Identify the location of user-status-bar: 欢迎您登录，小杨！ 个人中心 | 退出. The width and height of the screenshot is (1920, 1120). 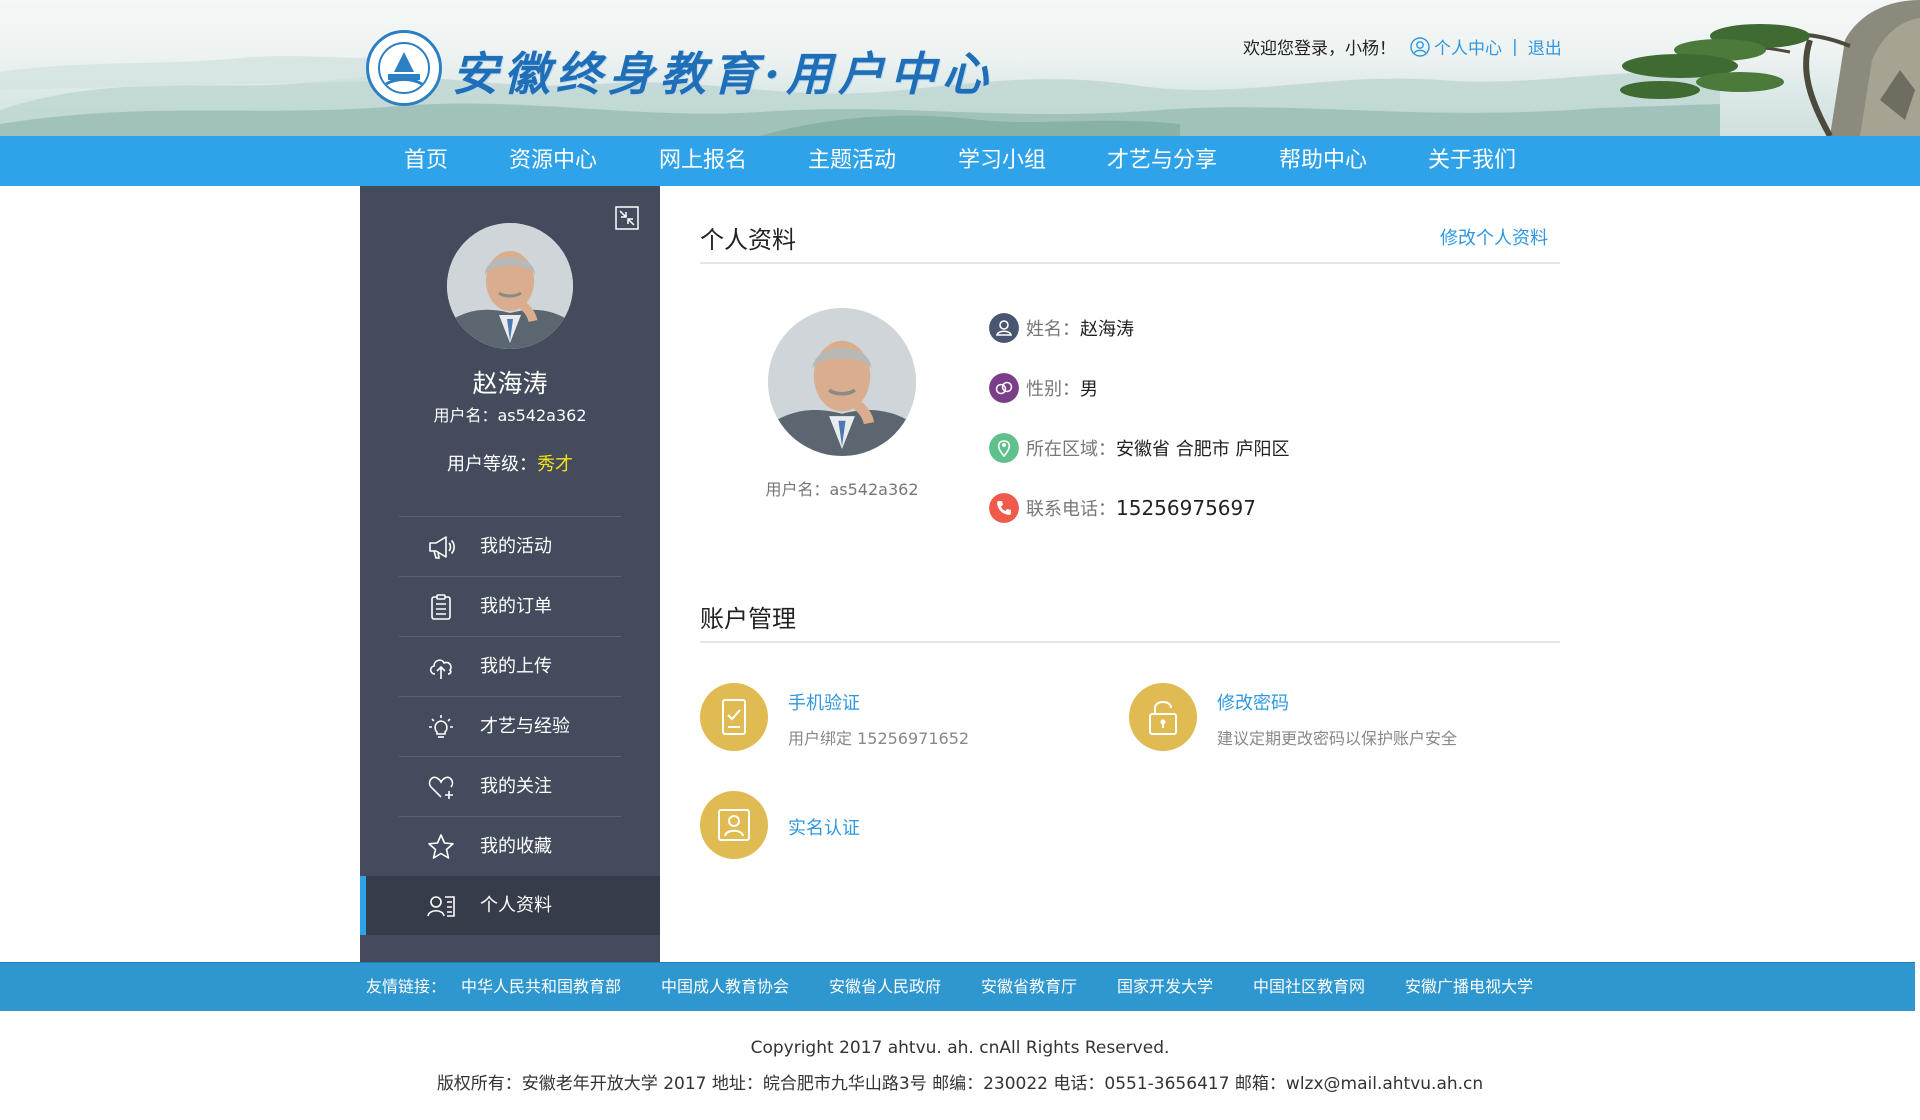
(1402, 47).